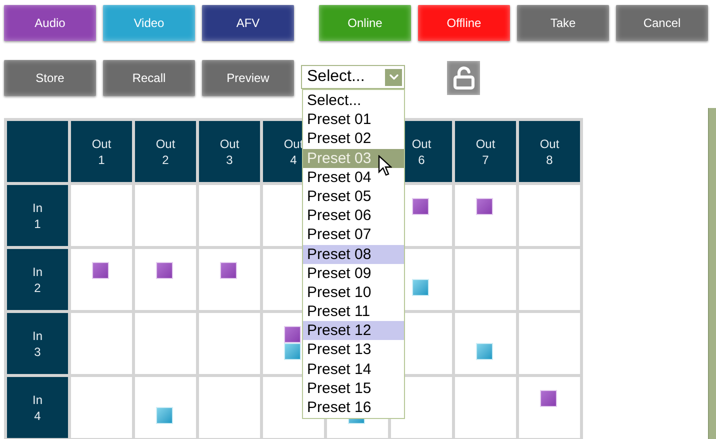  Describe the element at coordinates (248, 78) in the screenshot. I see `toolbar-button: Preview` at that location.